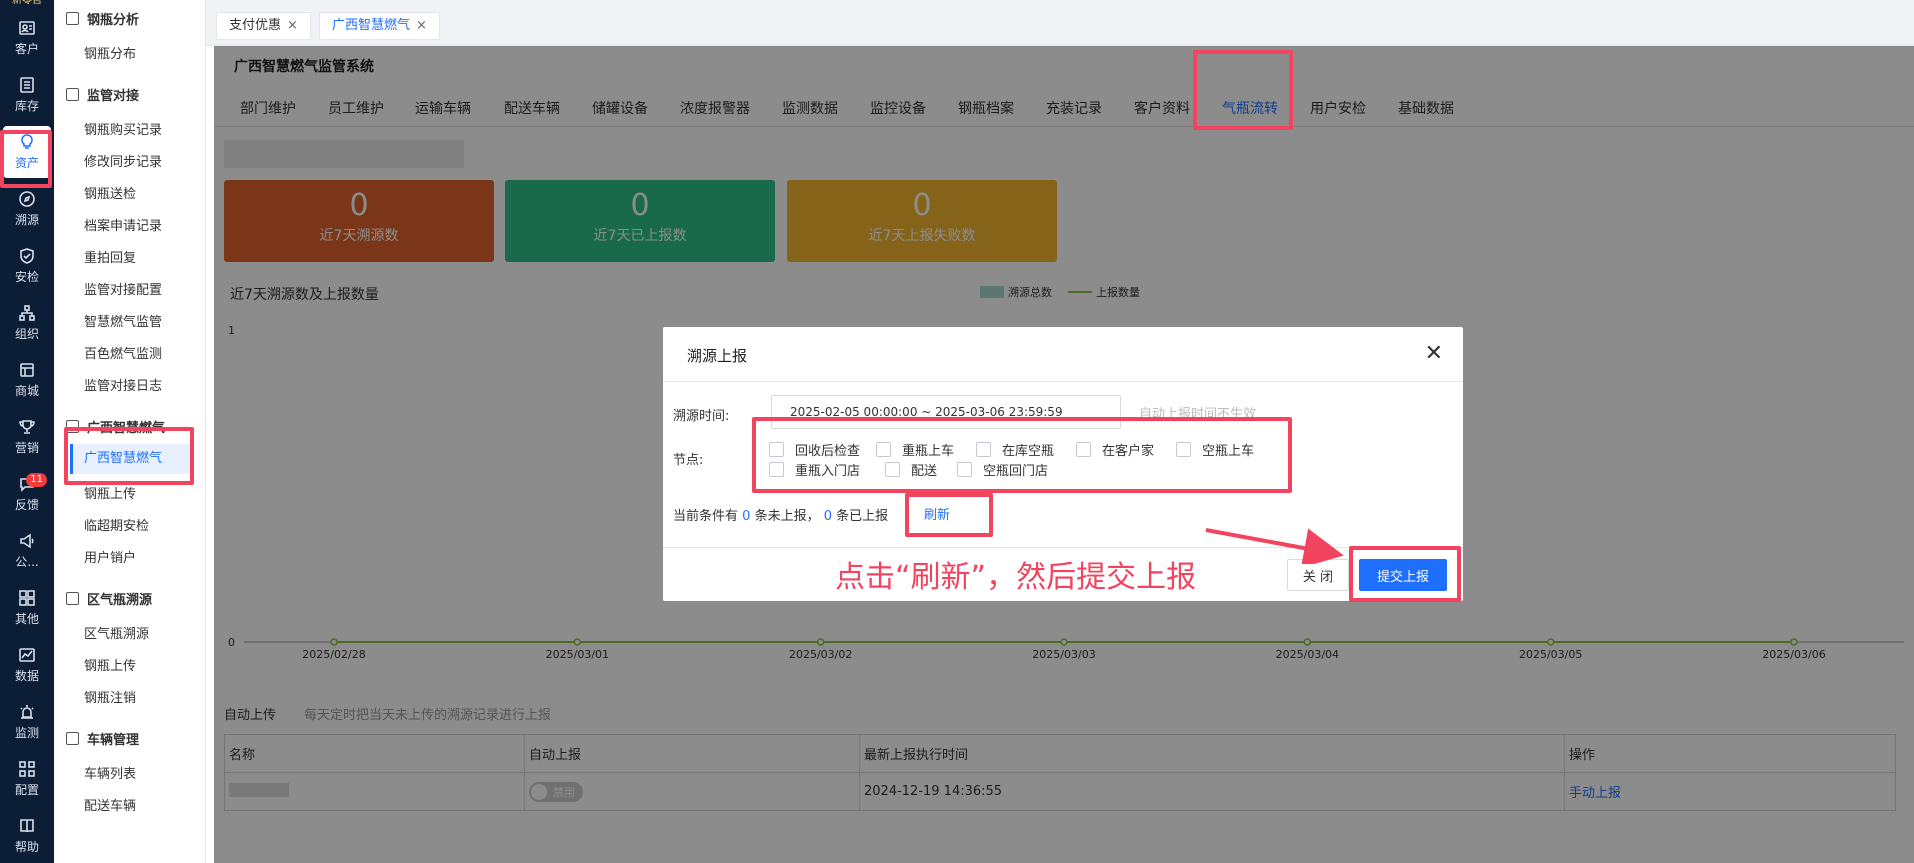 The width and height of the screenshot is (1914, 863). What do you see at coordinates (26, 790) in the screenshot?
I see `rail-label: 配置` at bounding box center [26, 790].